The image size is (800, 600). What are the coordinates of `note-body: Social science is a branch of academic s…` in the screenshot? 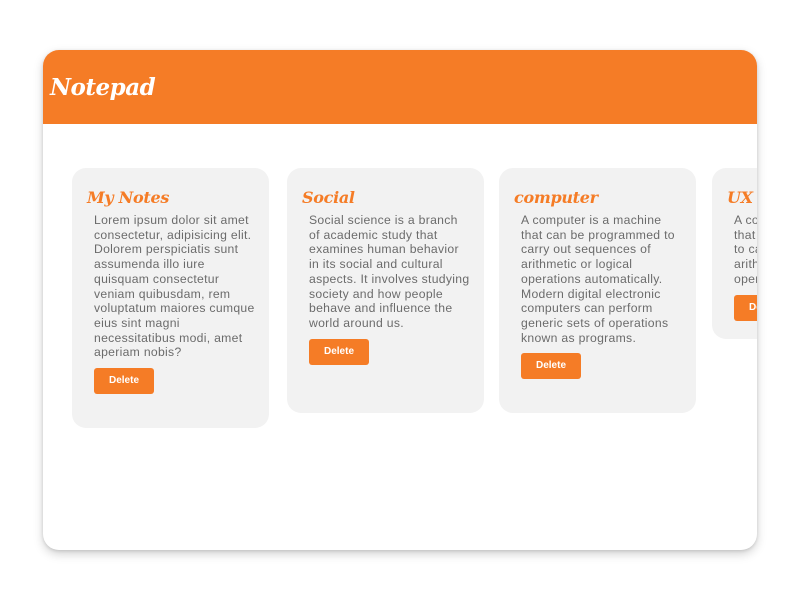 It's located at (389, 271).